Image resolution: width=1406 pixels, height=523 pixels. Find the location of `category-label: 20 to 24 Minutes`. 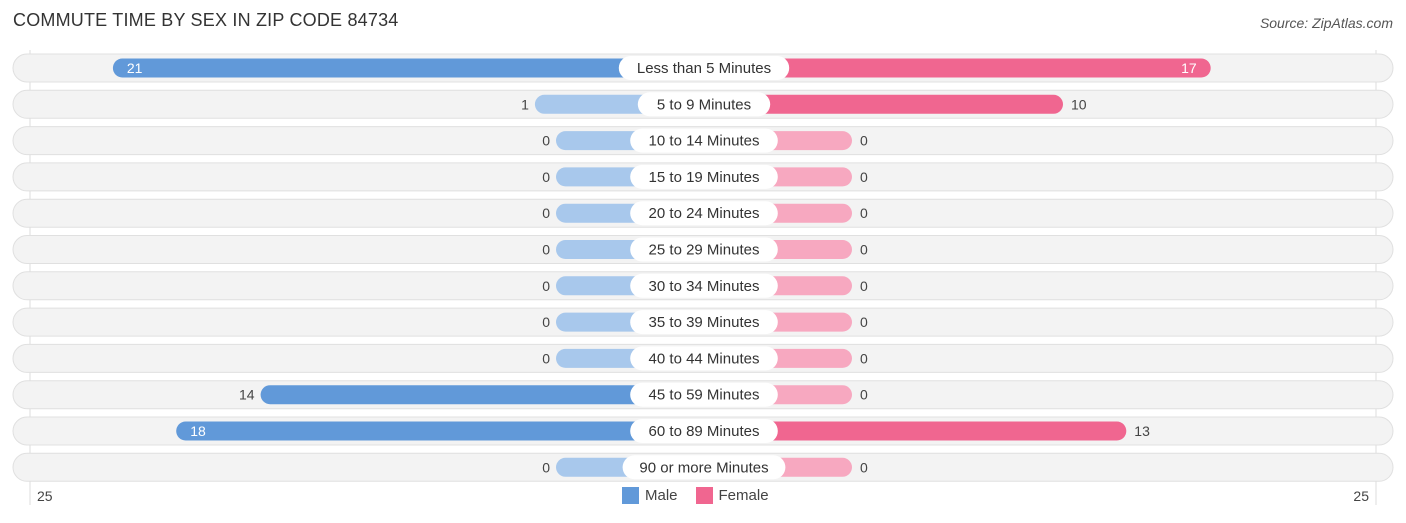

category-label: 20 to 24 Minutes is located at coordinates (704, 213).